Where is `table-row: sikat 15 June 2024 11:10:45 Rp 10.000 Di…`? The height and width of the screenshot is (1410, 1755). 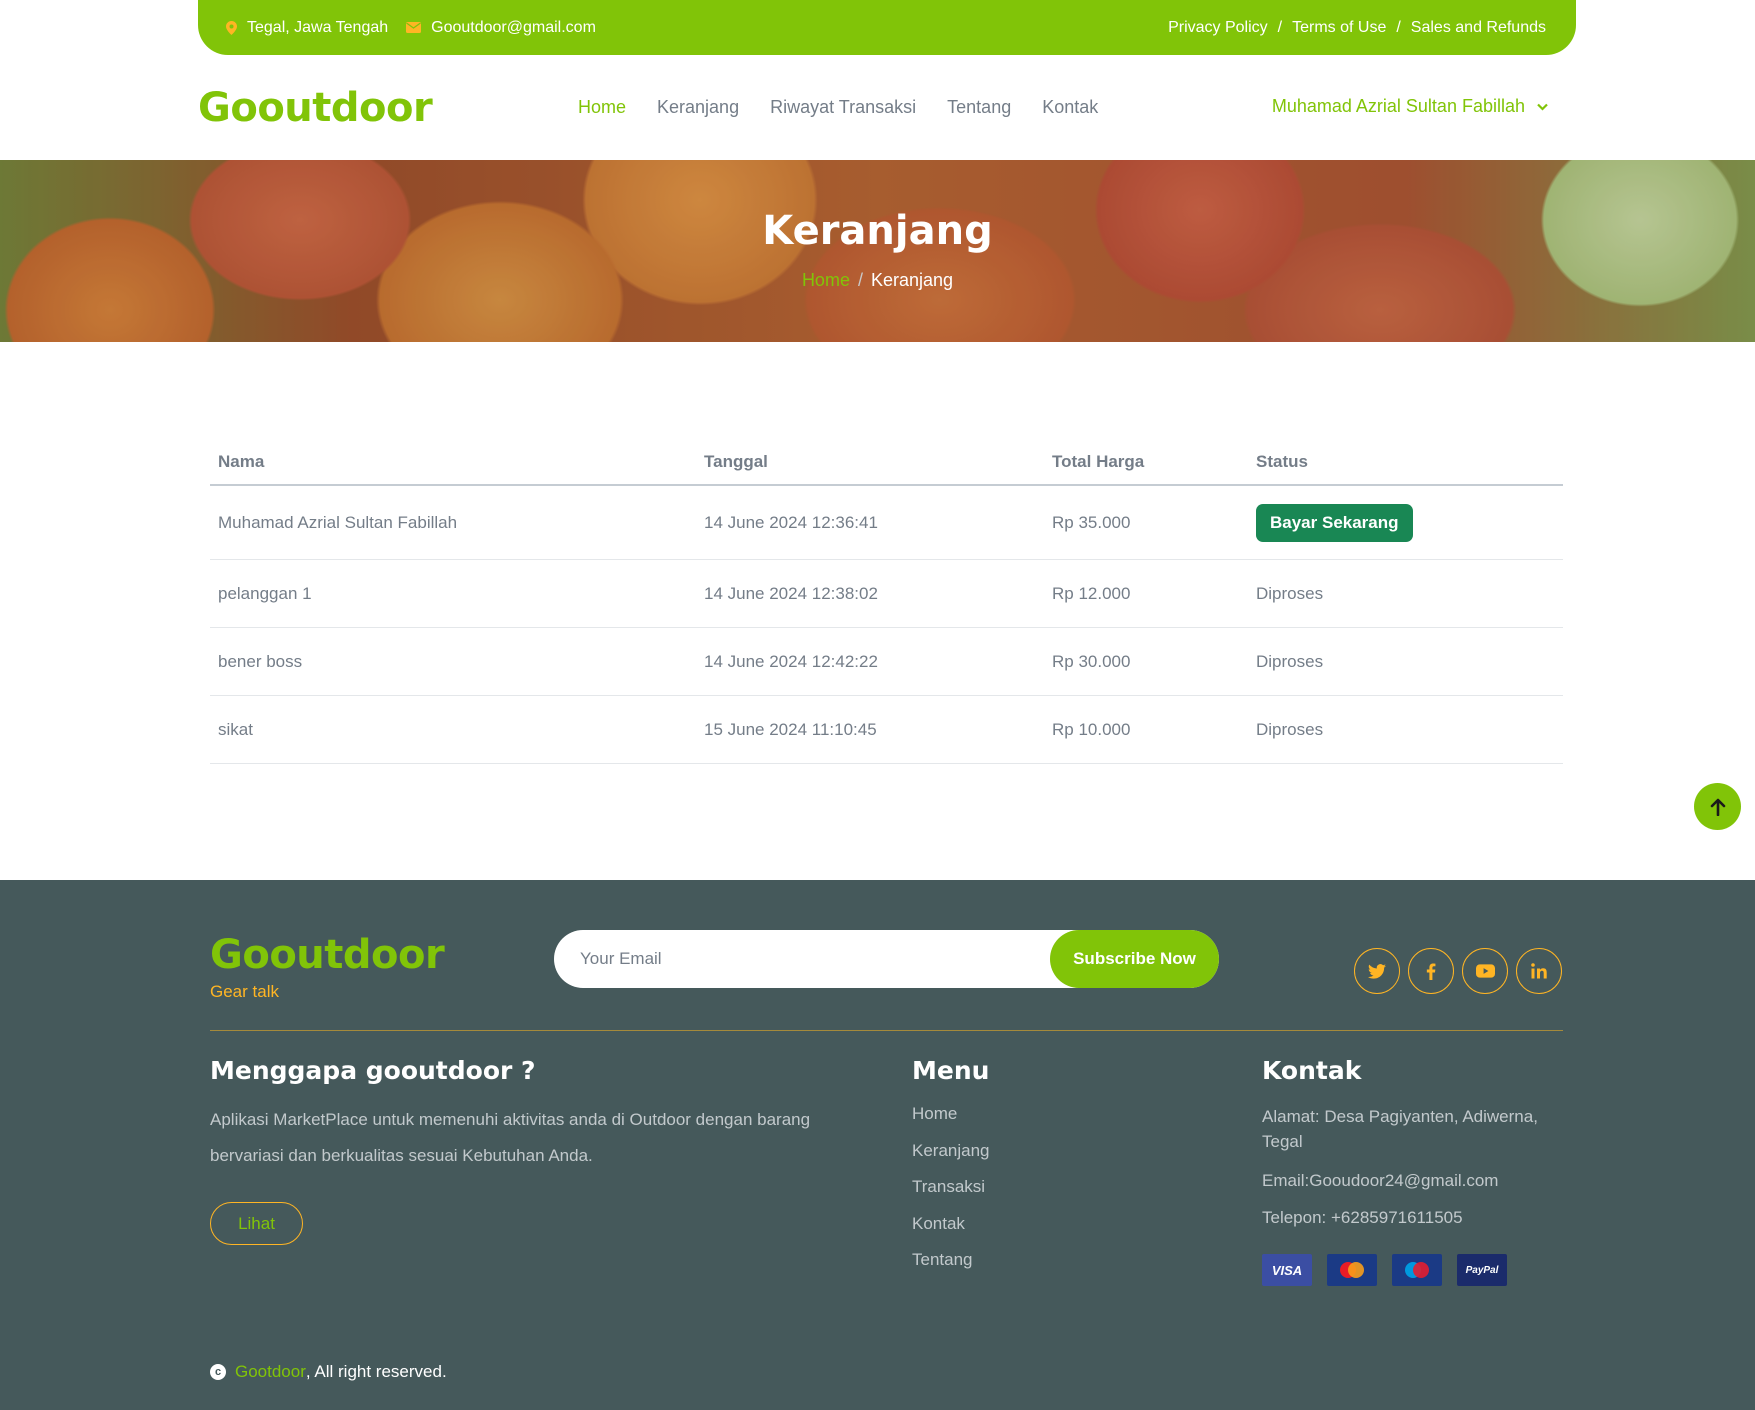 table-row: sikat 15 June 2024 11:10:45 Rp 10.000 Di… is located at coordinates (886, 730).